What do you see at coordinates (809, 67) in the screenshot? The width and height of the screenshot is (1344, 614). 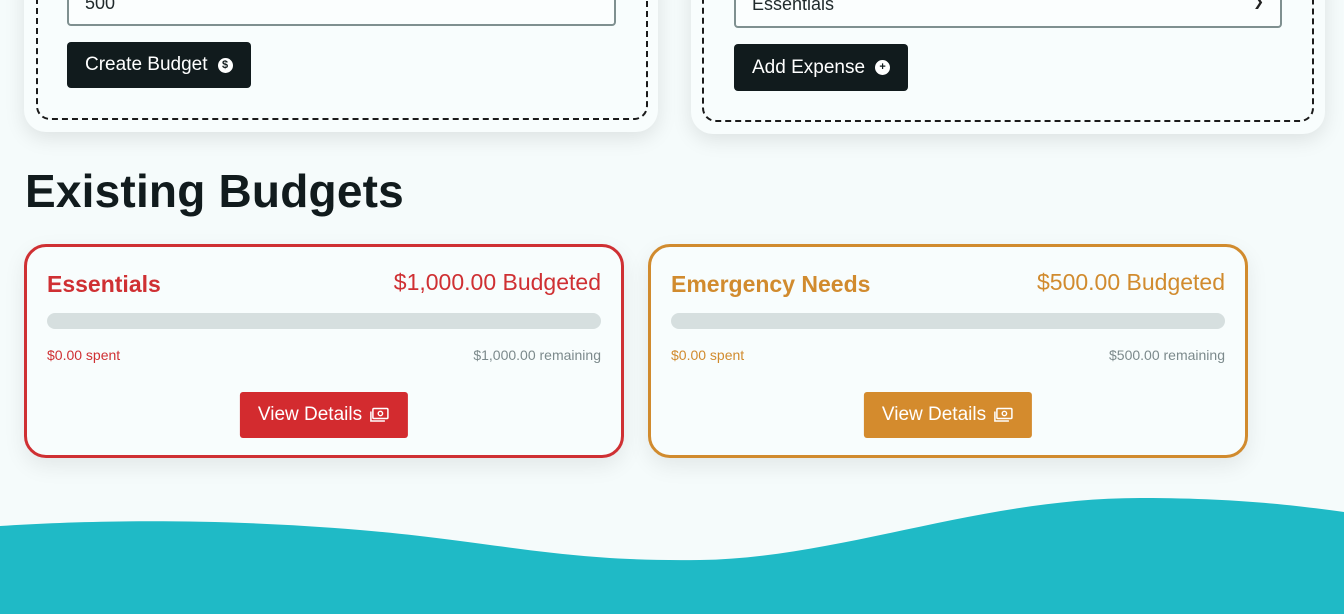 I see `add-expense-label: Add Expense` at bounding box center [809, 67].